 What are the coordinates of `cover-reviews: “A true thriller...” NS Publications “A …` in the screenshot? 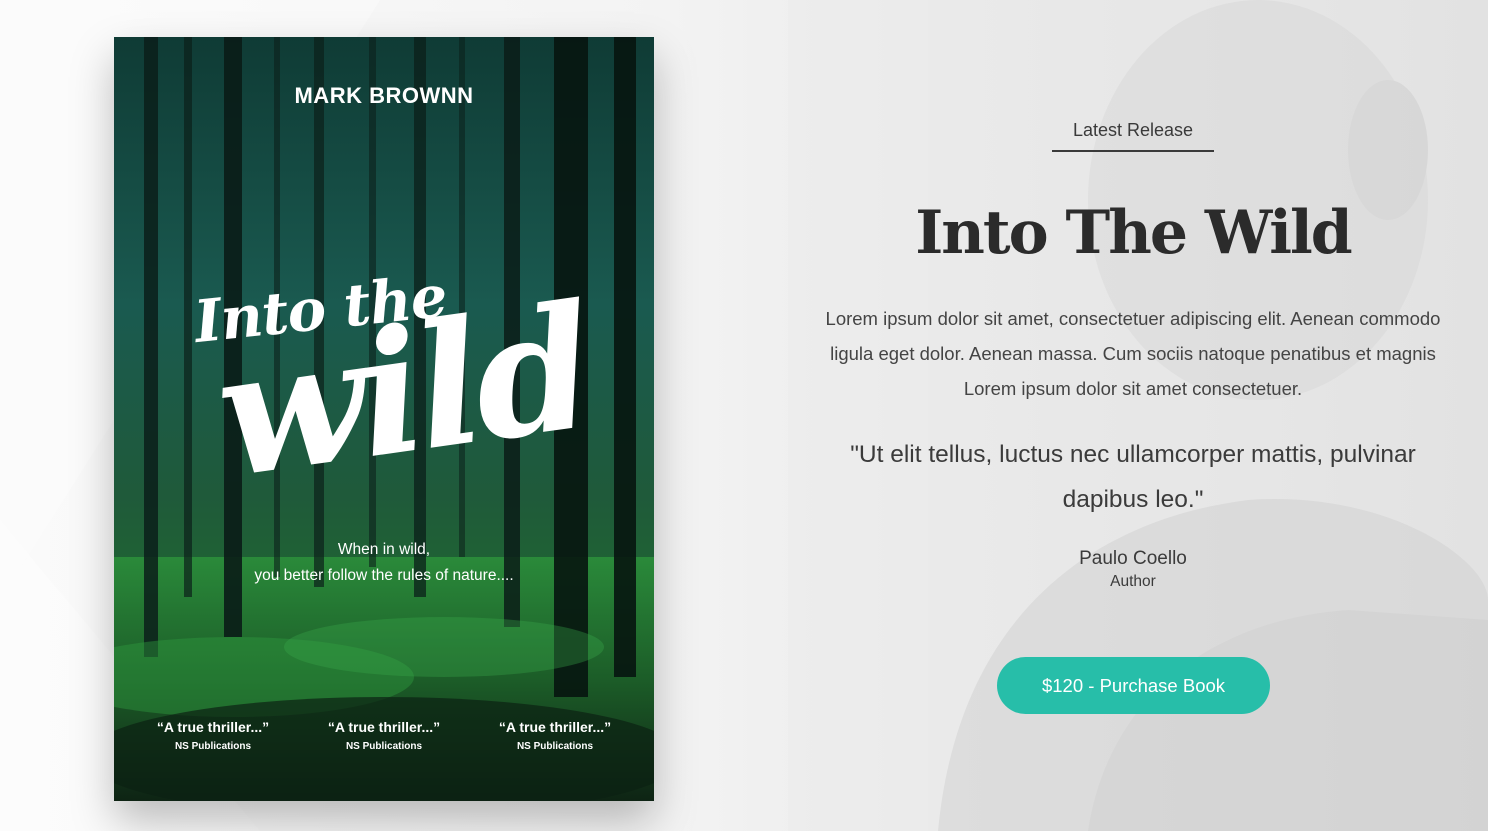 It's located at (384, 735).